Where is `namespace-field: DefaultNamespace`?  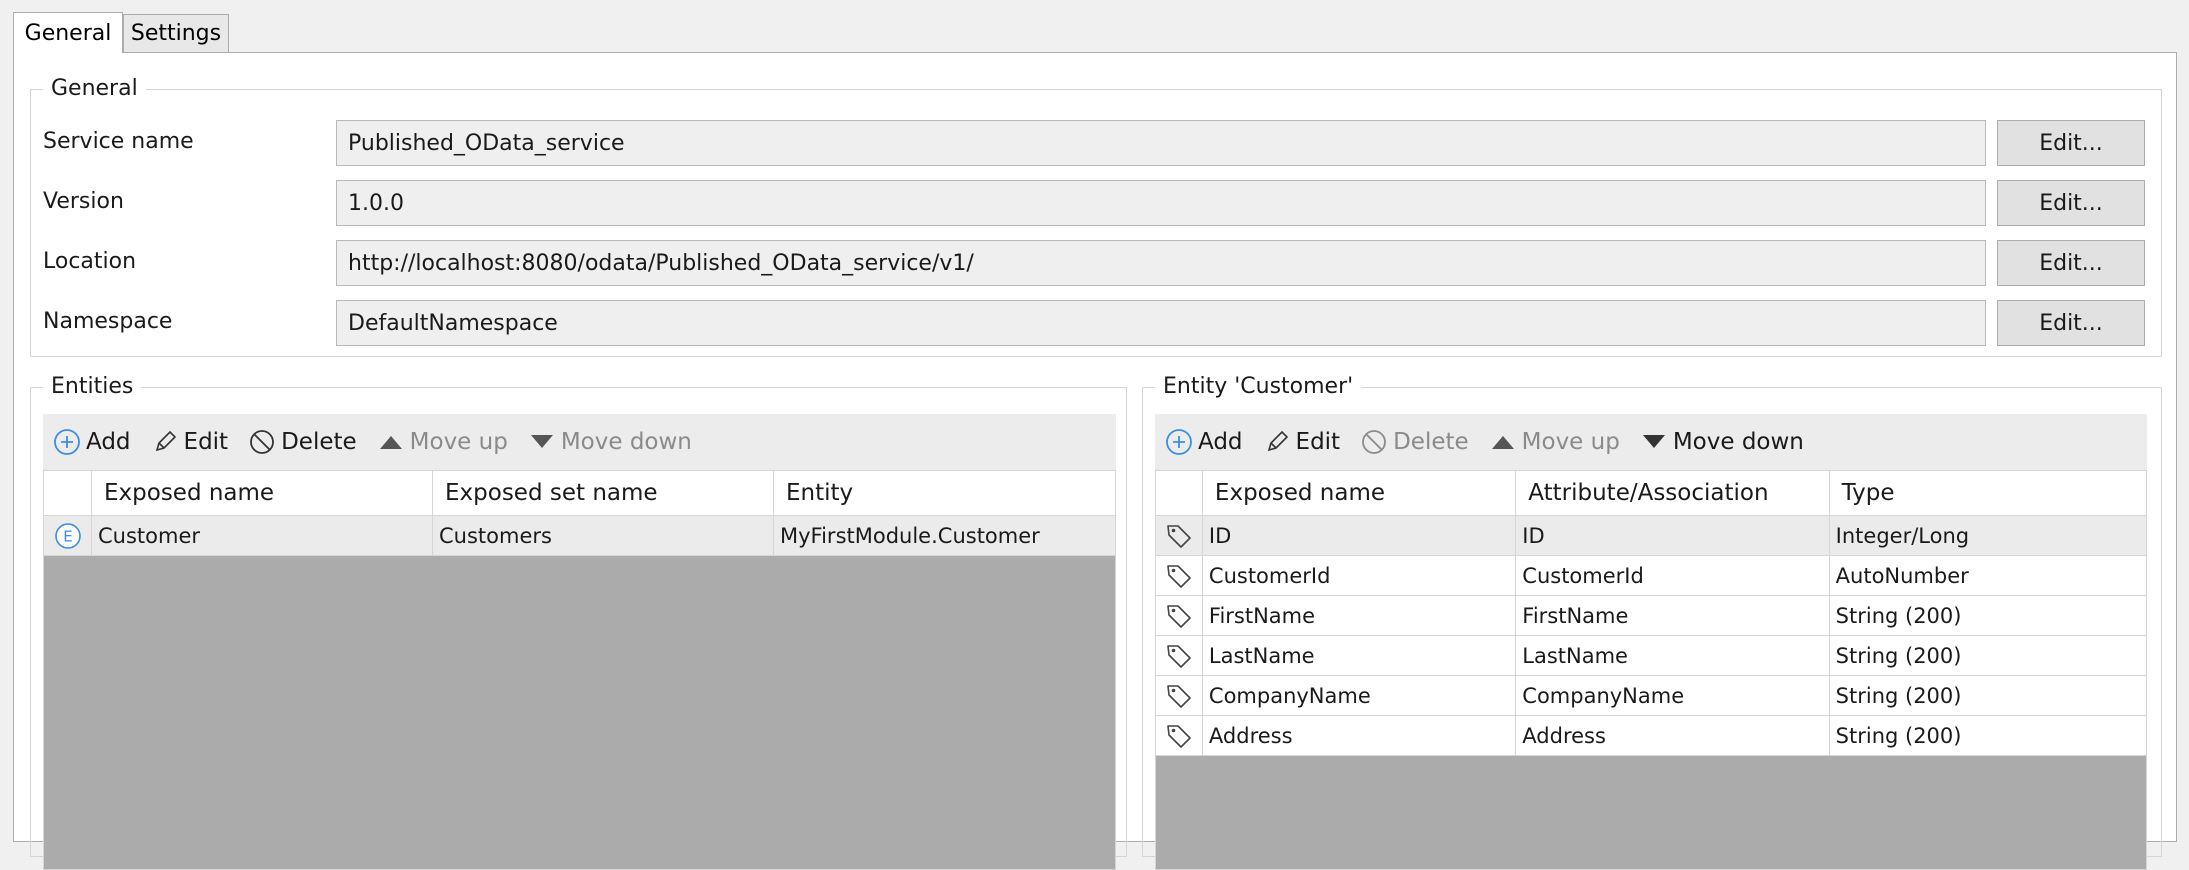
namespace-field: DefaultNamespace is located at coordinates (1161, 323).